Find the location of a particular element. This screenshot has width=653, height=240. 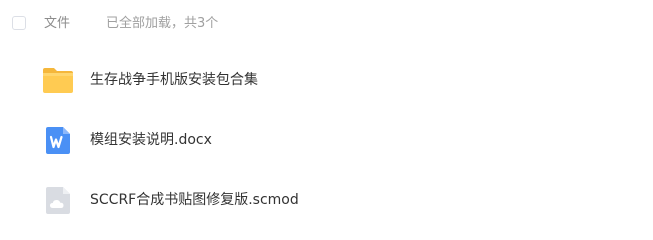

select-all-checkbox is located at coordinates (19, 23).